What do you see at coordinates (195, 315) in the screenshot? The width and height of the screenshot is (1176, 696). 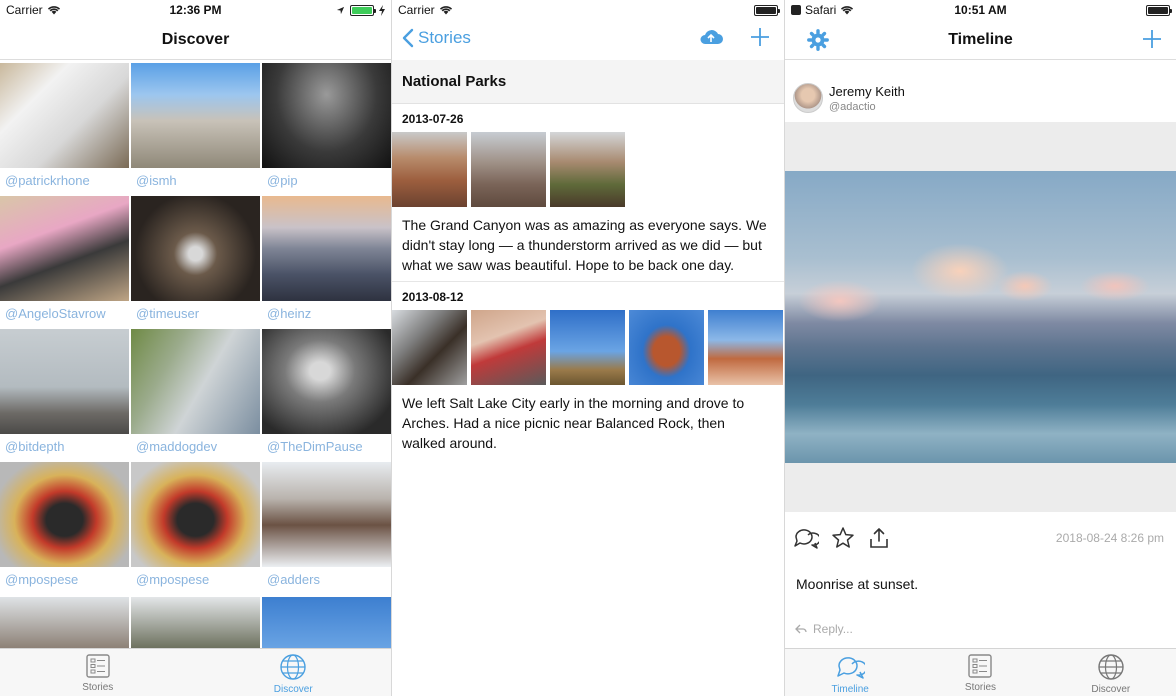 I see `grid-username: @timeuser` at bounding box center [195, 315].